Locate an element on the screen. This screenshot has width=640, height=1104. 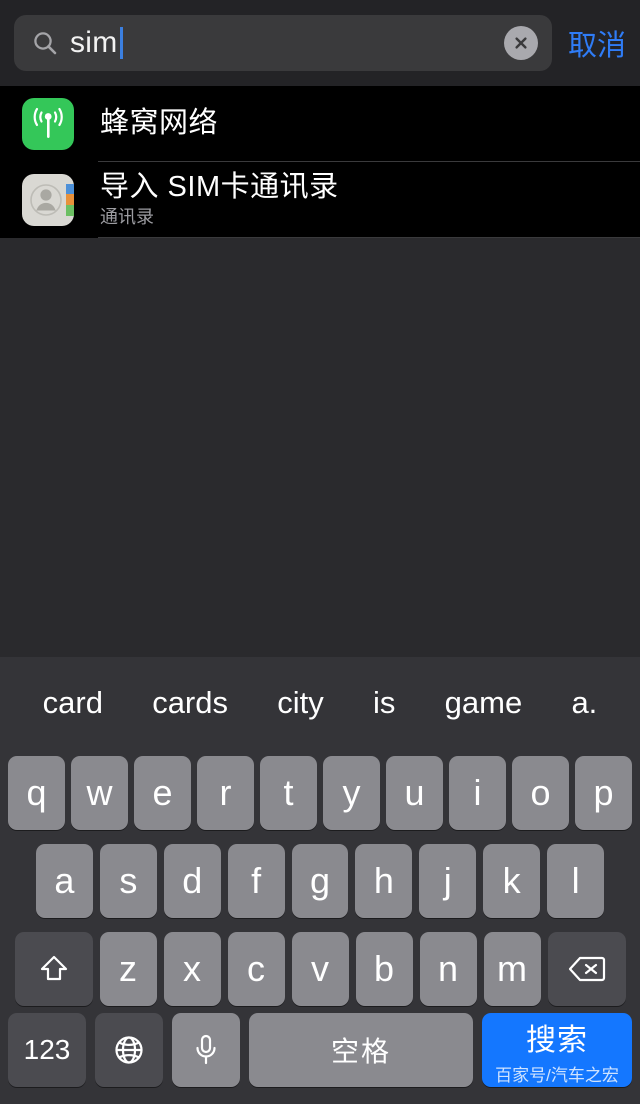
shift-arrow-icon is located at coordinates (53, 969).